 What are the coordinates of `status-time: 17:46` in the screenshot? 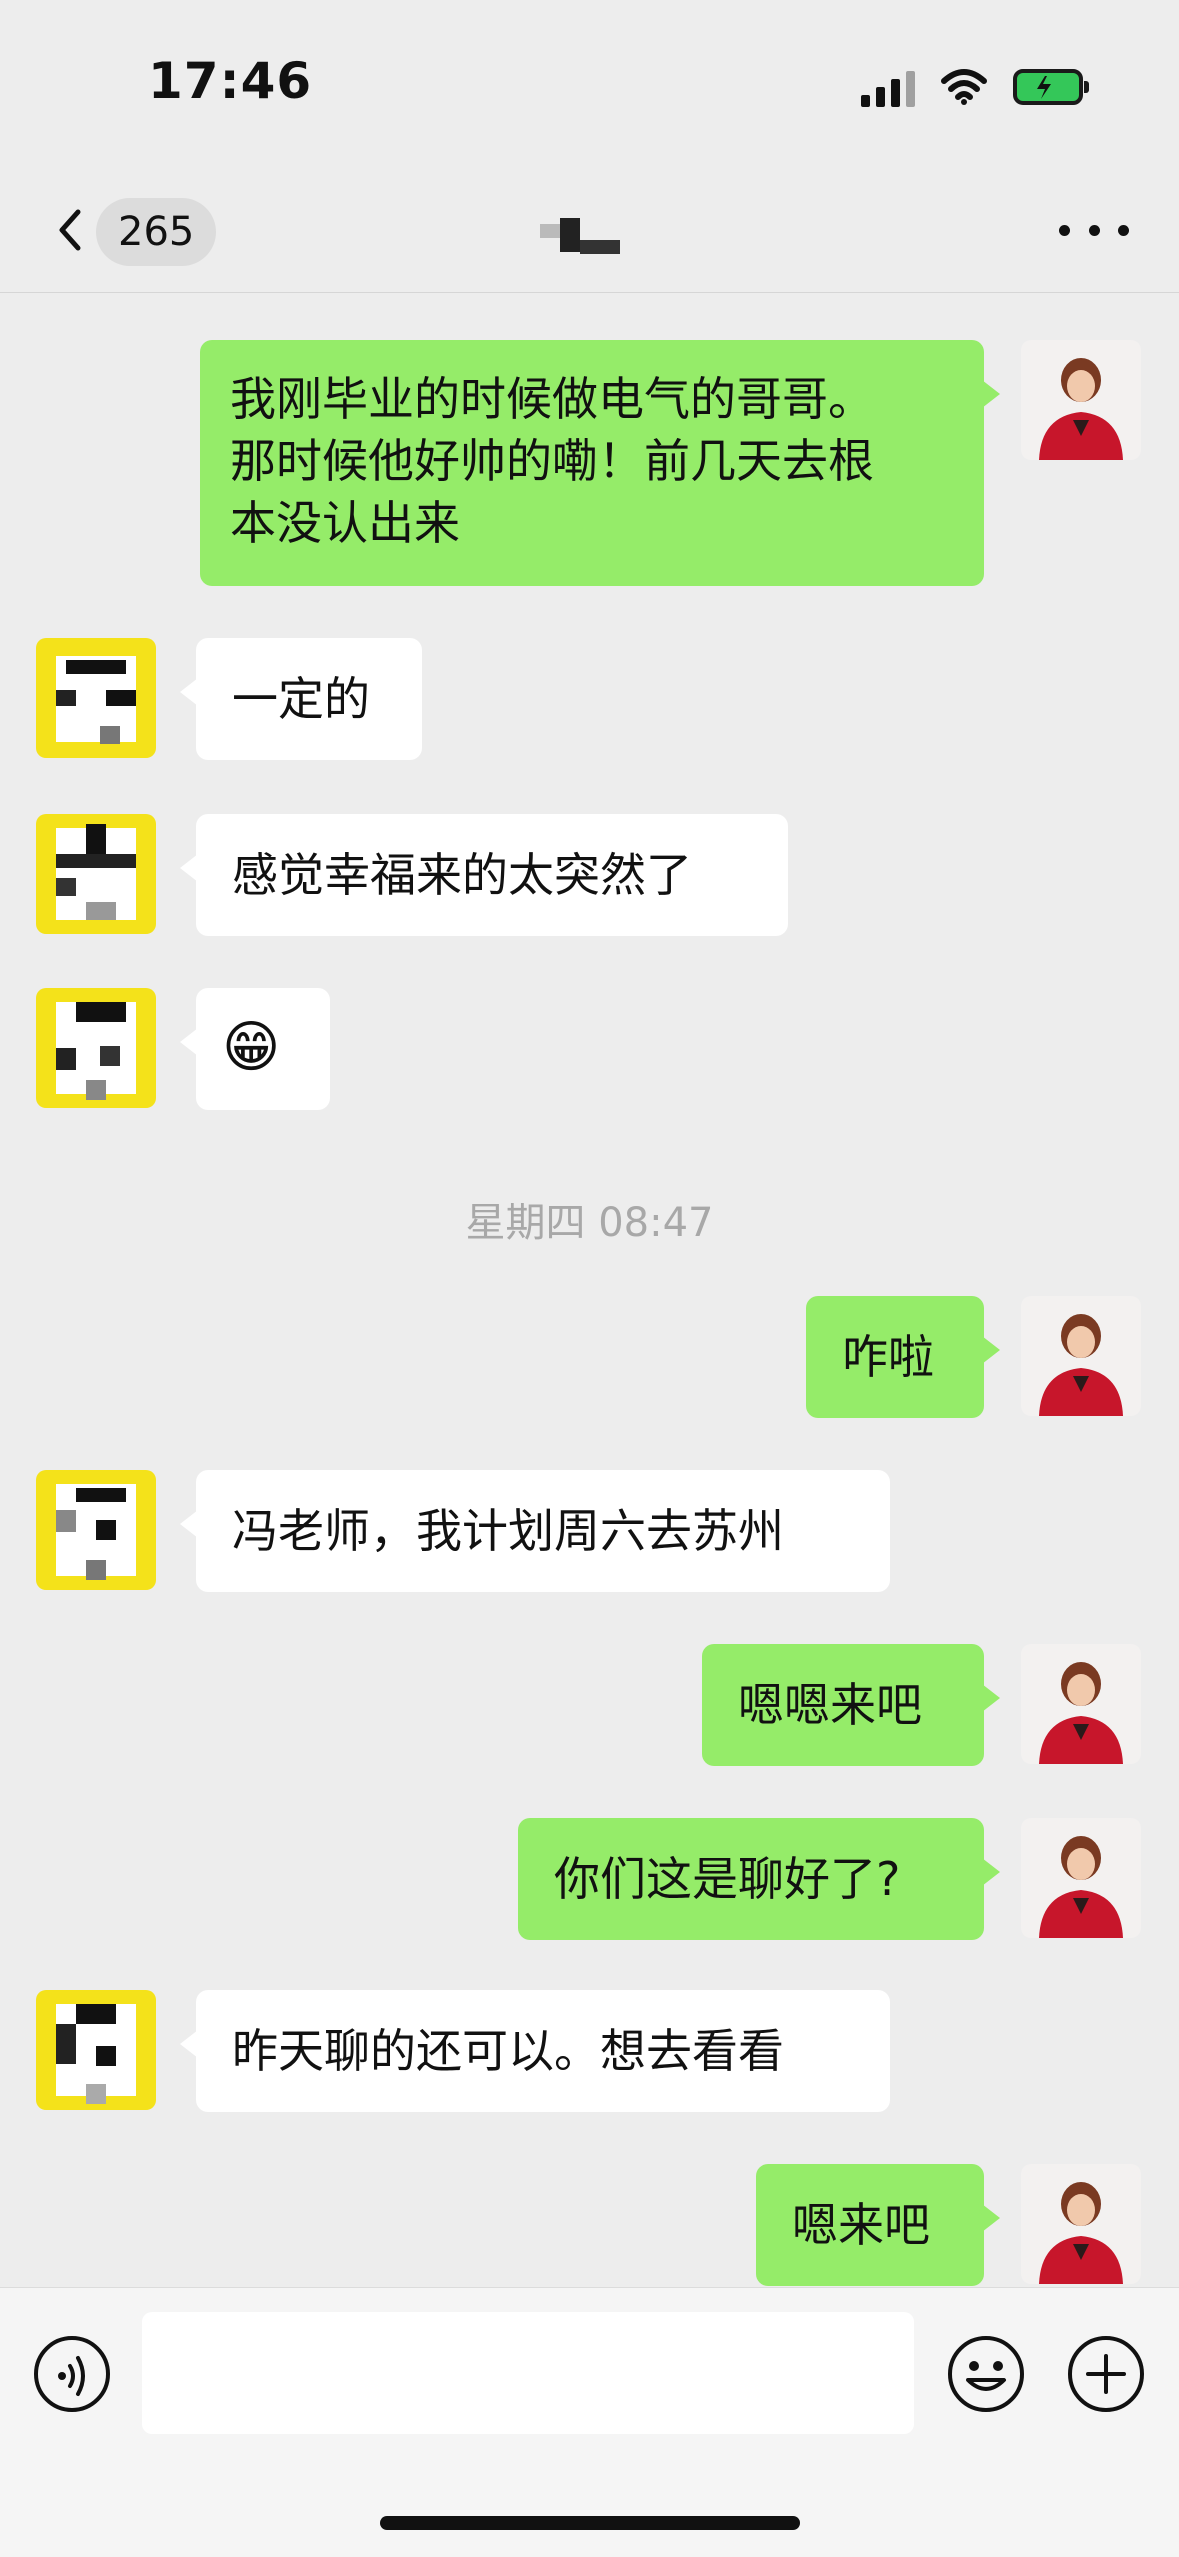 It's located at (230, 81).